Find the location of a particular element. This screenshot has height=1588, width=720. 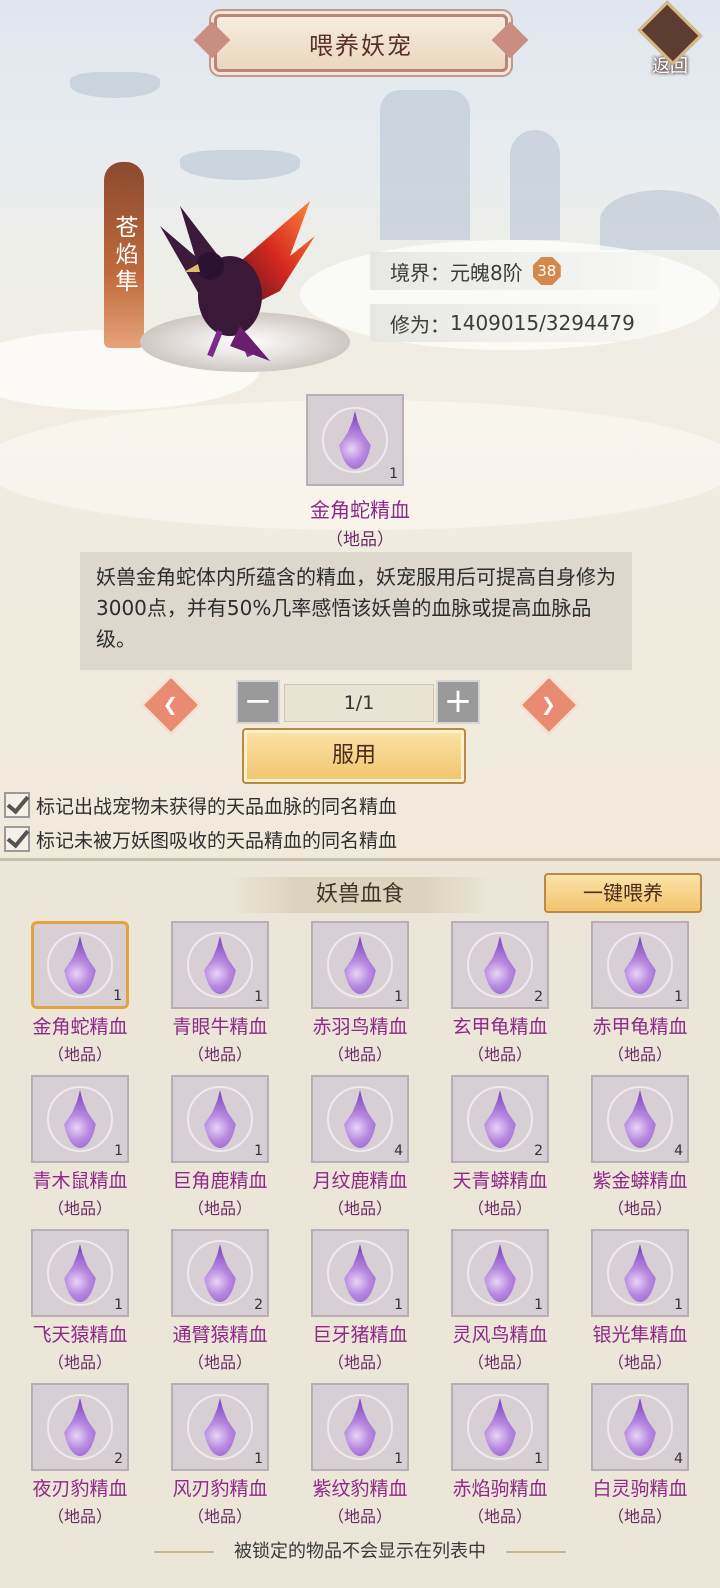

item-cell: 1 风刃豹精血 （地品） is located at coordinates (220, 1455).